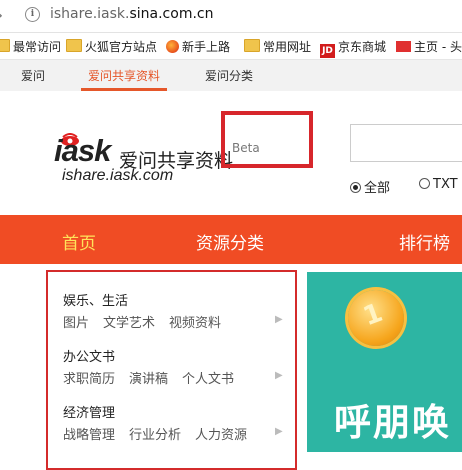 The height and width of the screenshot is (470, 462). What do you see at coordinates (111, 46) in the screenshot?
I see `bookmark-firefox-official: 火狐官方站点` at bounding box center [111, 46].